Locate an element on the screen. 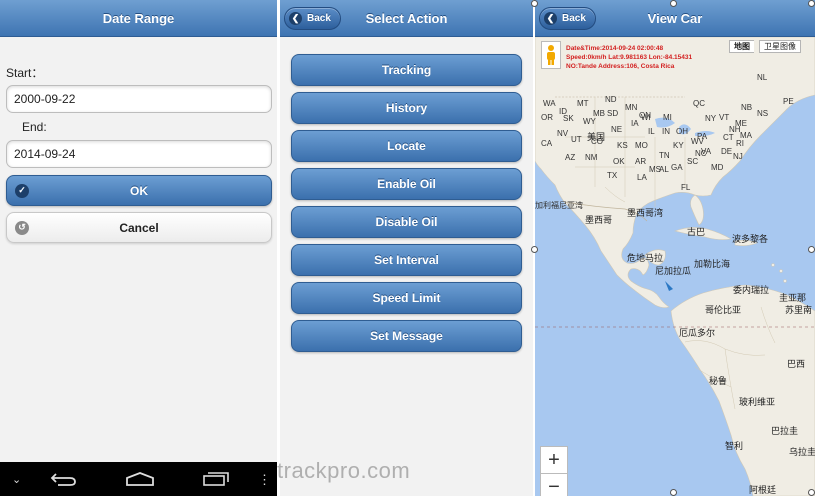  map-label-state: WV is located at coordinates (697, 141).